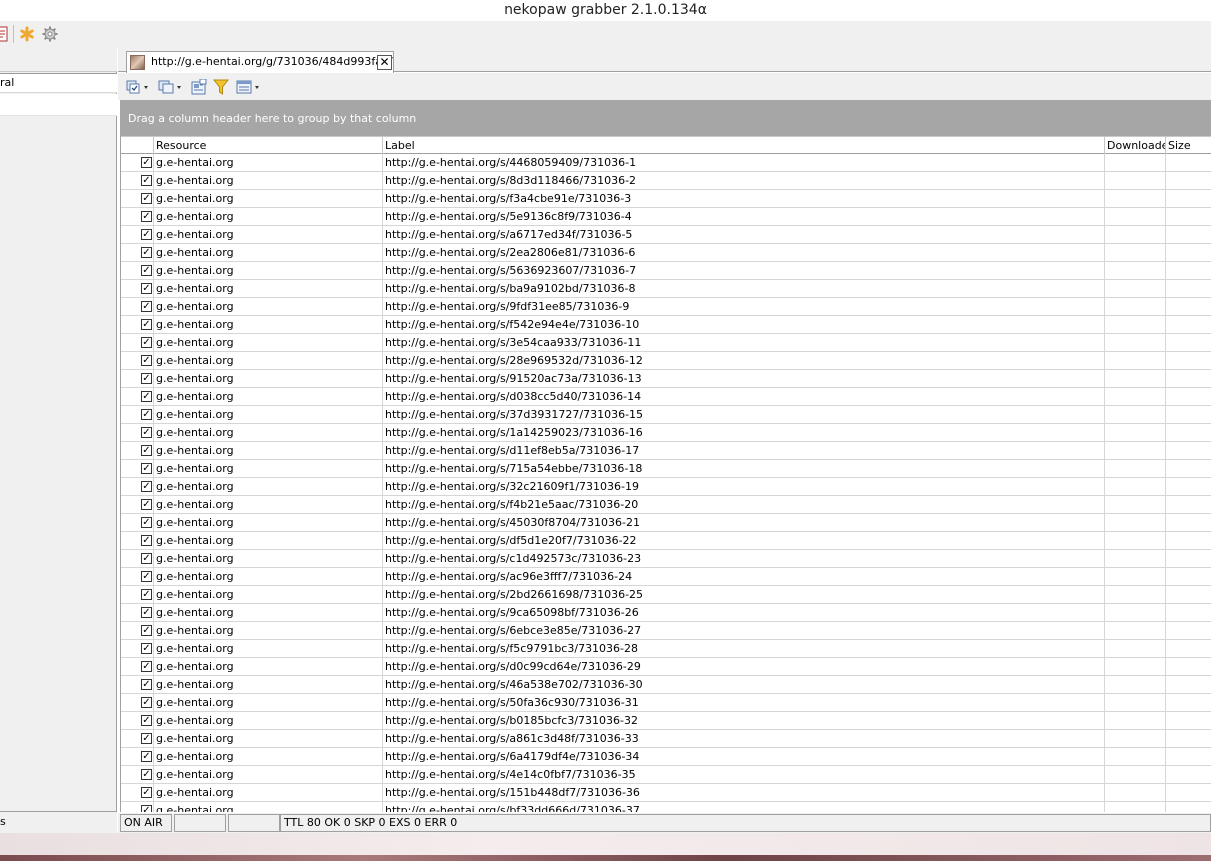 Image resolution: width=1211 pixels, height=861 pixels. I want to click on properties-icon, so click(199, 86).